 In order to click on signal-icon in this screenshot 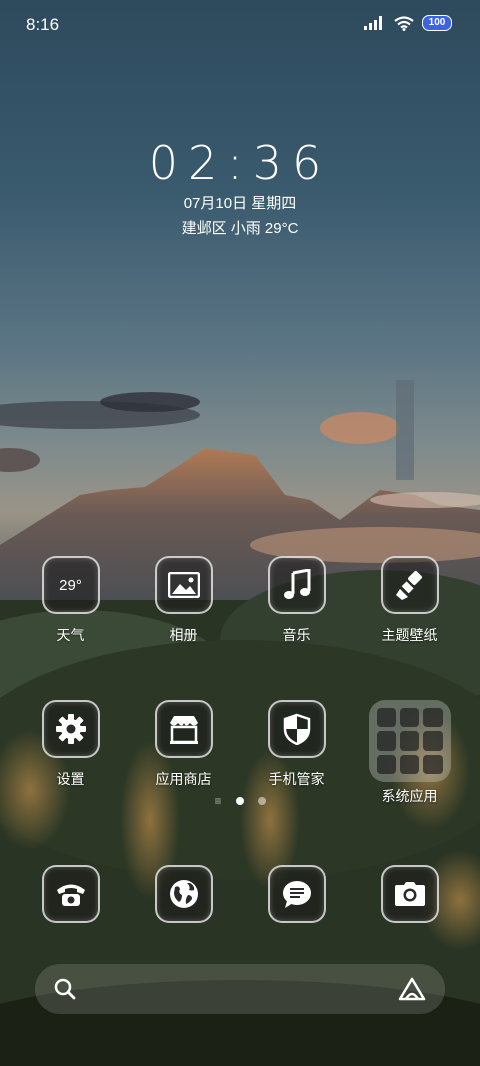, I will do `click(373, 23)`.